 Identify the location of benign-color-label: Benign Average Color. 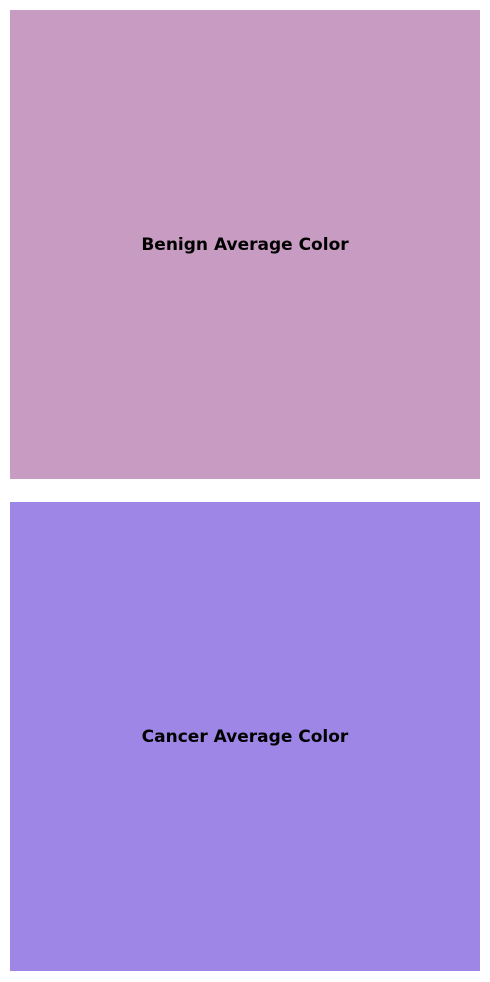
(245, 244).